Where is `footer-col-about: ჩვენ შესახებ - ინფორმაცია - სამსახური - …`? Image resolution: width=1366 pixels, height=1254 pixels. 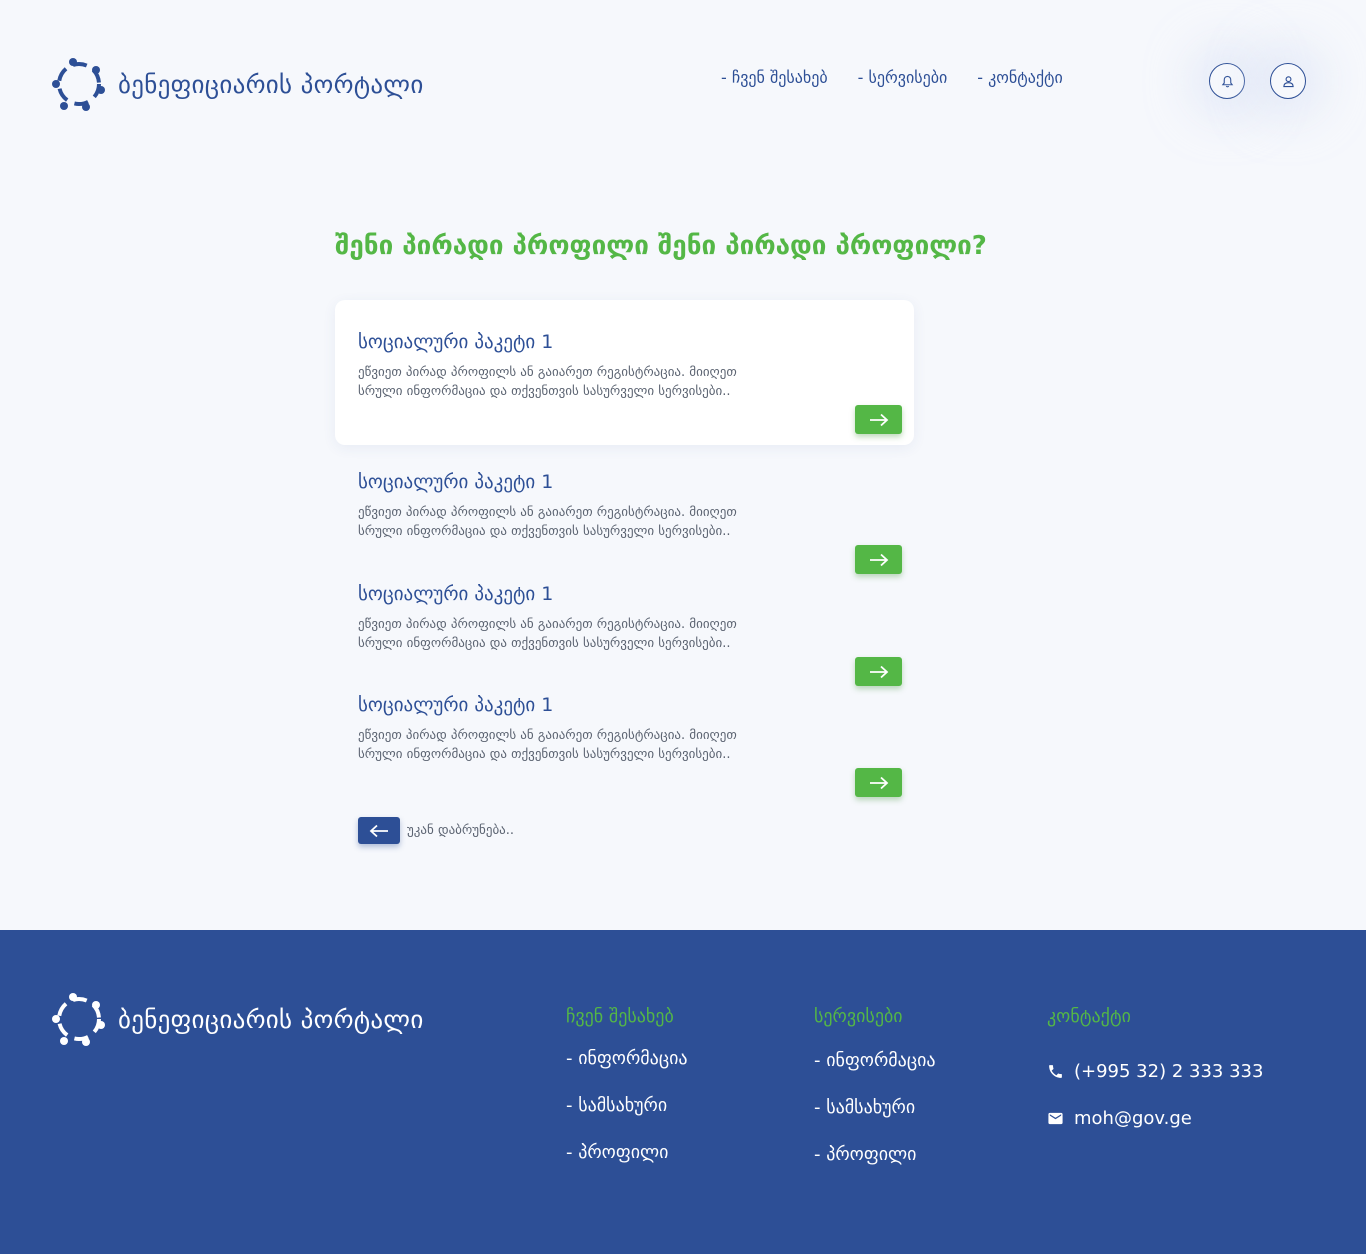 footer-col-about: ჩვენ შესახებ - ინფორმაცია - სამსახური - … is located at coordinates (627, 1097).